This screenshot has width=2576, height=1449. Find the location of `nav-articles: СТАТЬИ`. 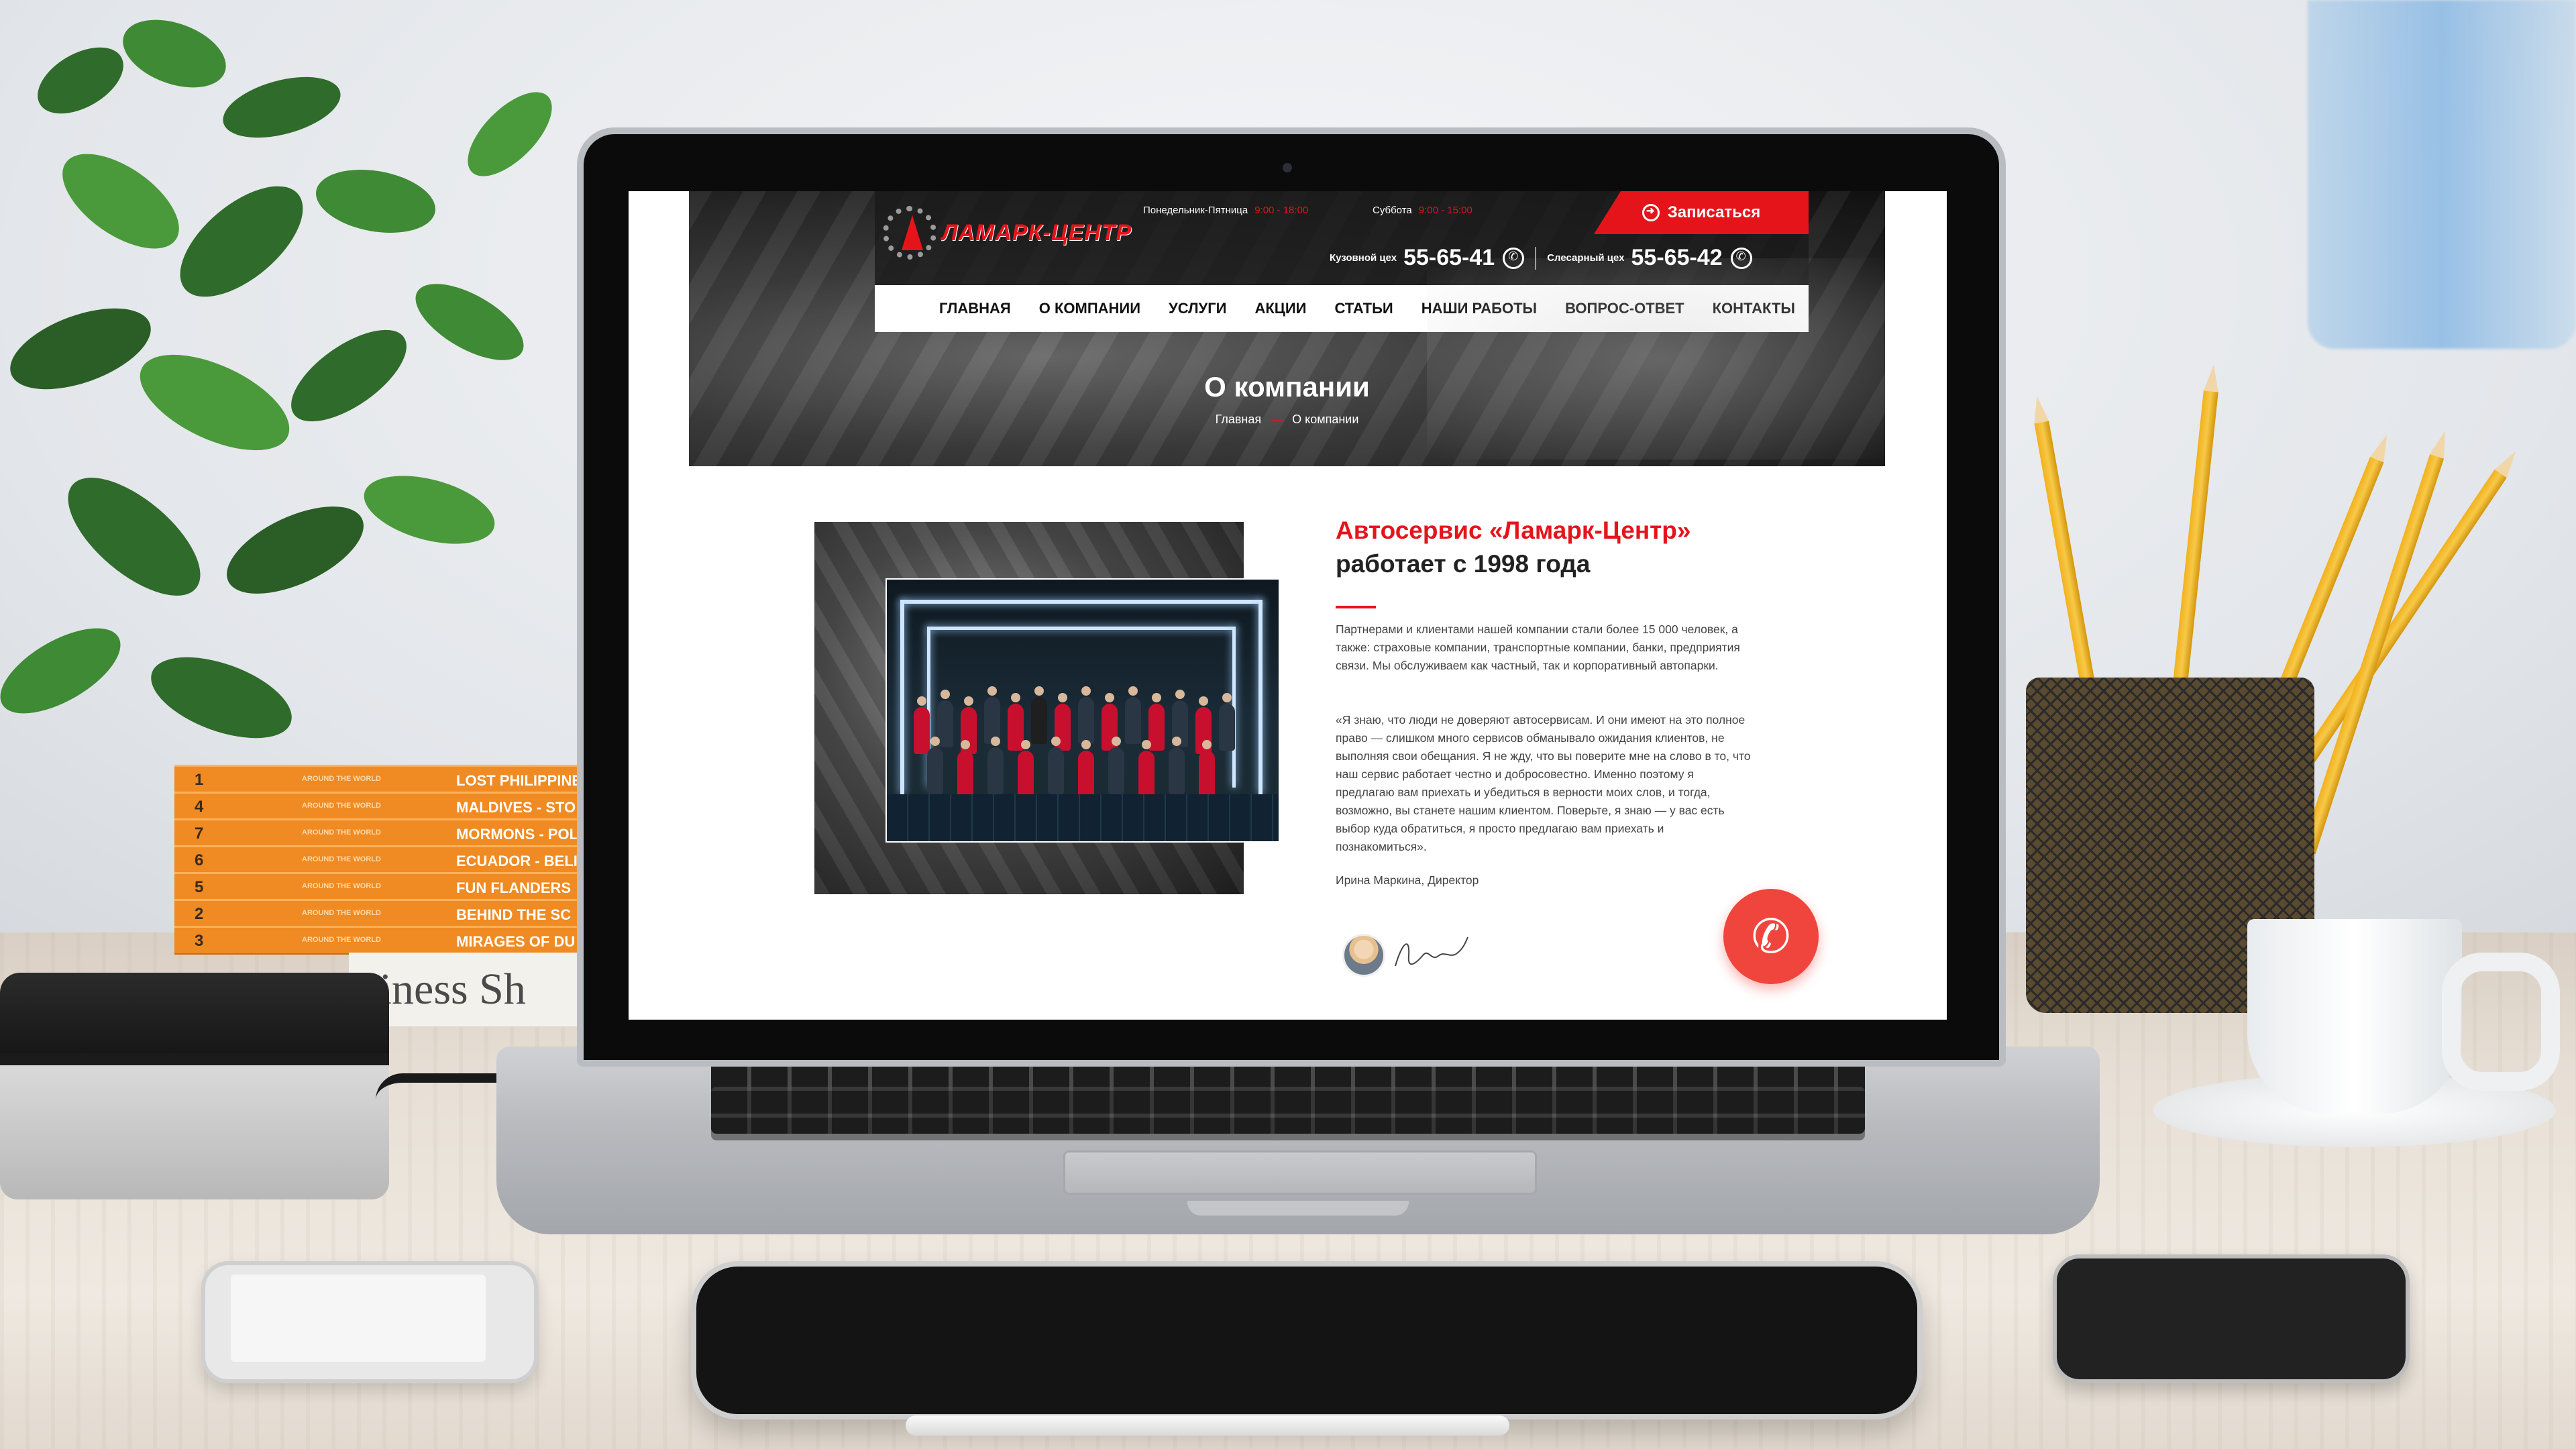

nav-articles: СТАТЬИ is located at coordinates (1364, 308).